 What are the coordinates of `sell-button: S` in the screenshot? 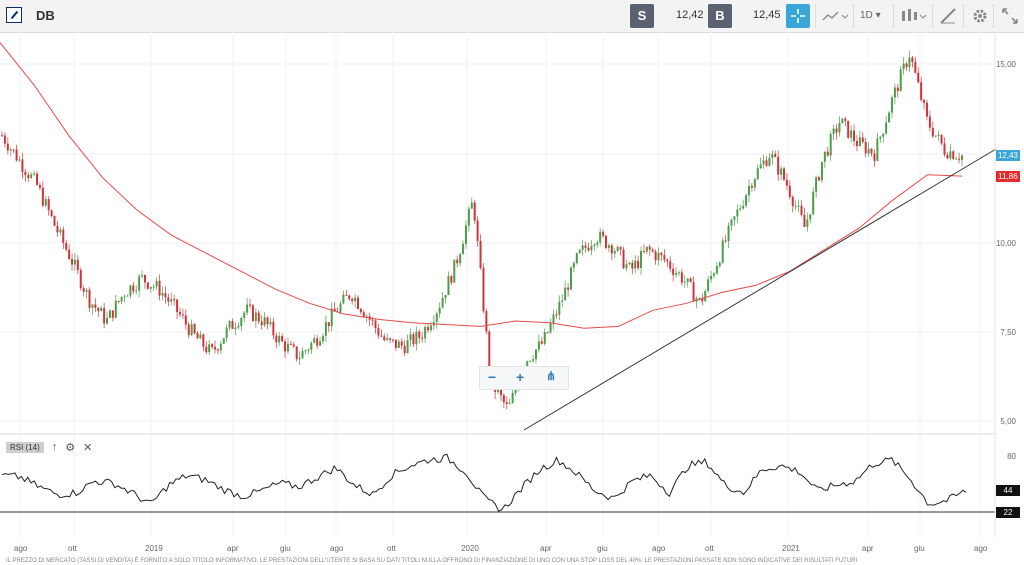 It's located at (642, 16).